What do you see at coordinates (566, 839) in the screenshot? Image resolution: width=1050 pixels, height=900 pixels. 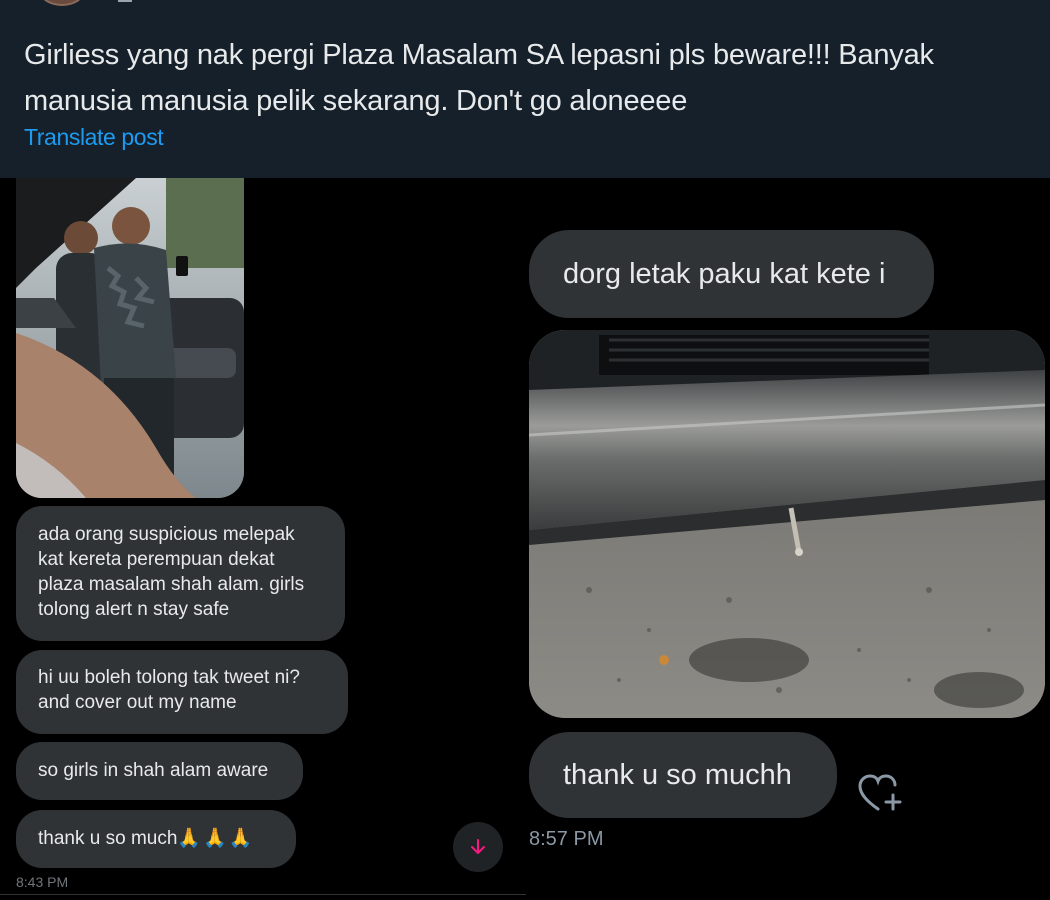 I see `message-timestamp: 8:57 PM` at bounding box center [566, 839].